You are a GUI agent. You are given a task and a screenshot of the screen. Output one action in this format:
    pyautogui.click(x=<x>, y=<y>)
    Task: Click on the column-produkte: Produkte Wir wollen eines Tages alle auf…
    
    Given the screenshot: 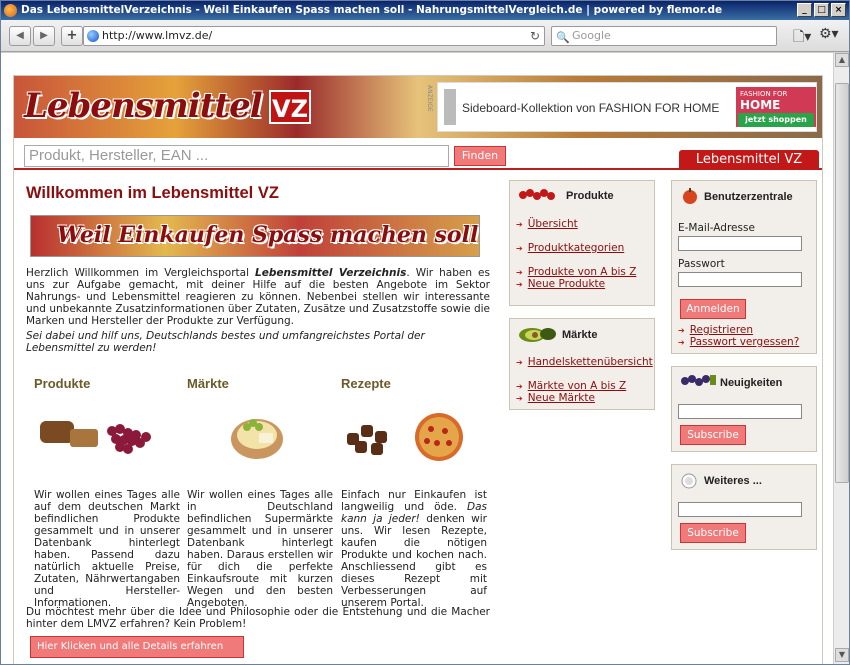 What is the action you would take?
    pyautogui.click(x=107, y=492)
    